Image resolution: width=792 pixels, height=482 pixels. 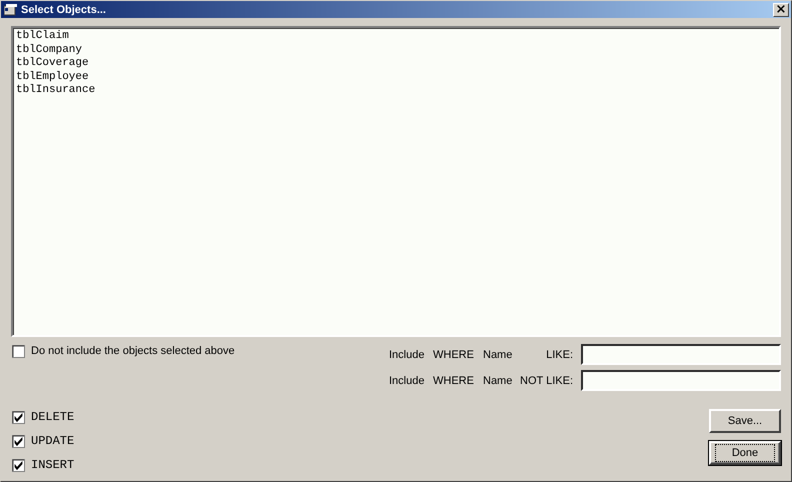 I want to click on checkbox-label: DELETE, so click(x=52, y=417).